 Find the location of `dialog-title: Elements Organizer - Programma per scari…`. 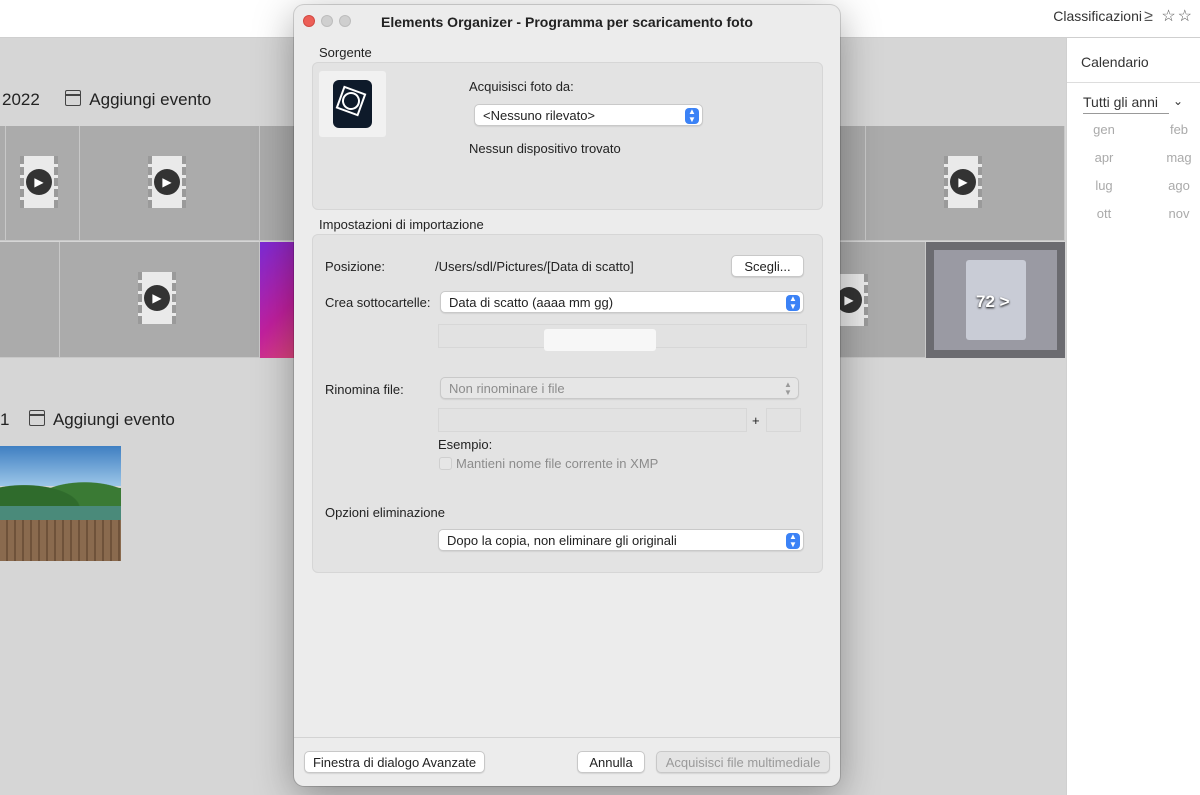

dialog-title: Elements Organizer - Programma per scari… is located at coordinates (567, 22).